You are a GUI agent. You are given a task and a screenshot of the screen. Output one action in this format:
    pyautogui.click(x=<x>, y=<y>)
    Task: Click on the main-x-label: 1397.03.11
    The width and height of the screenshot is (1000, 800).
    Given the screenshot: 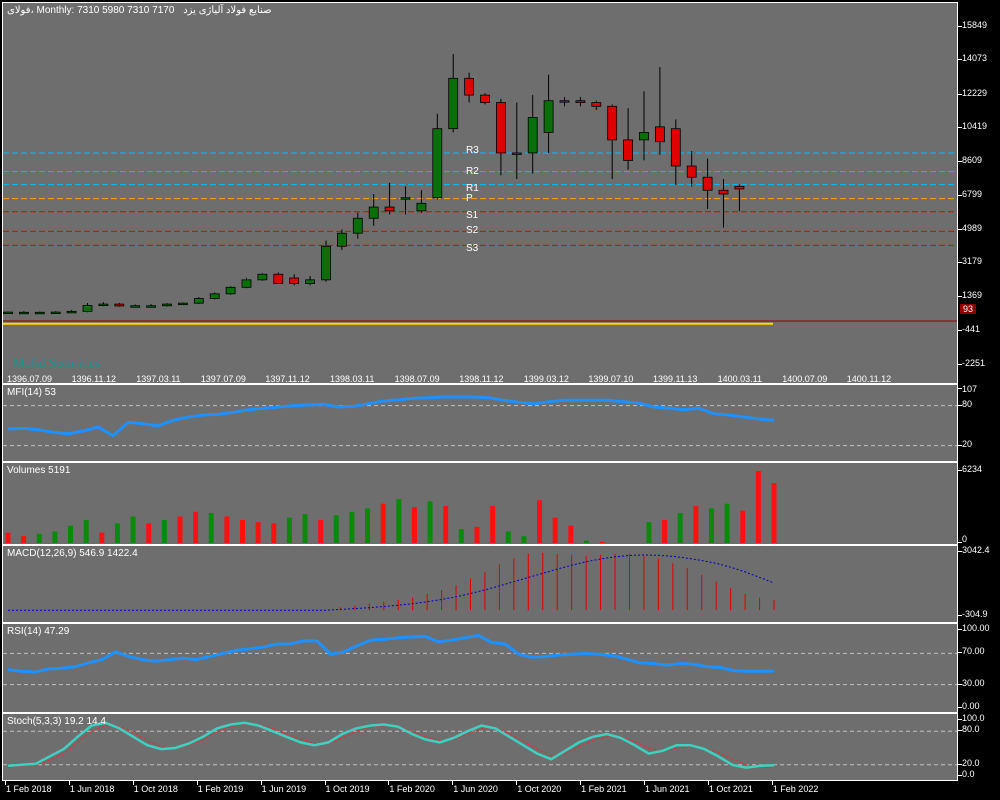 What is the action you would take?
    pyautogui.click(x=158, y=379)
    